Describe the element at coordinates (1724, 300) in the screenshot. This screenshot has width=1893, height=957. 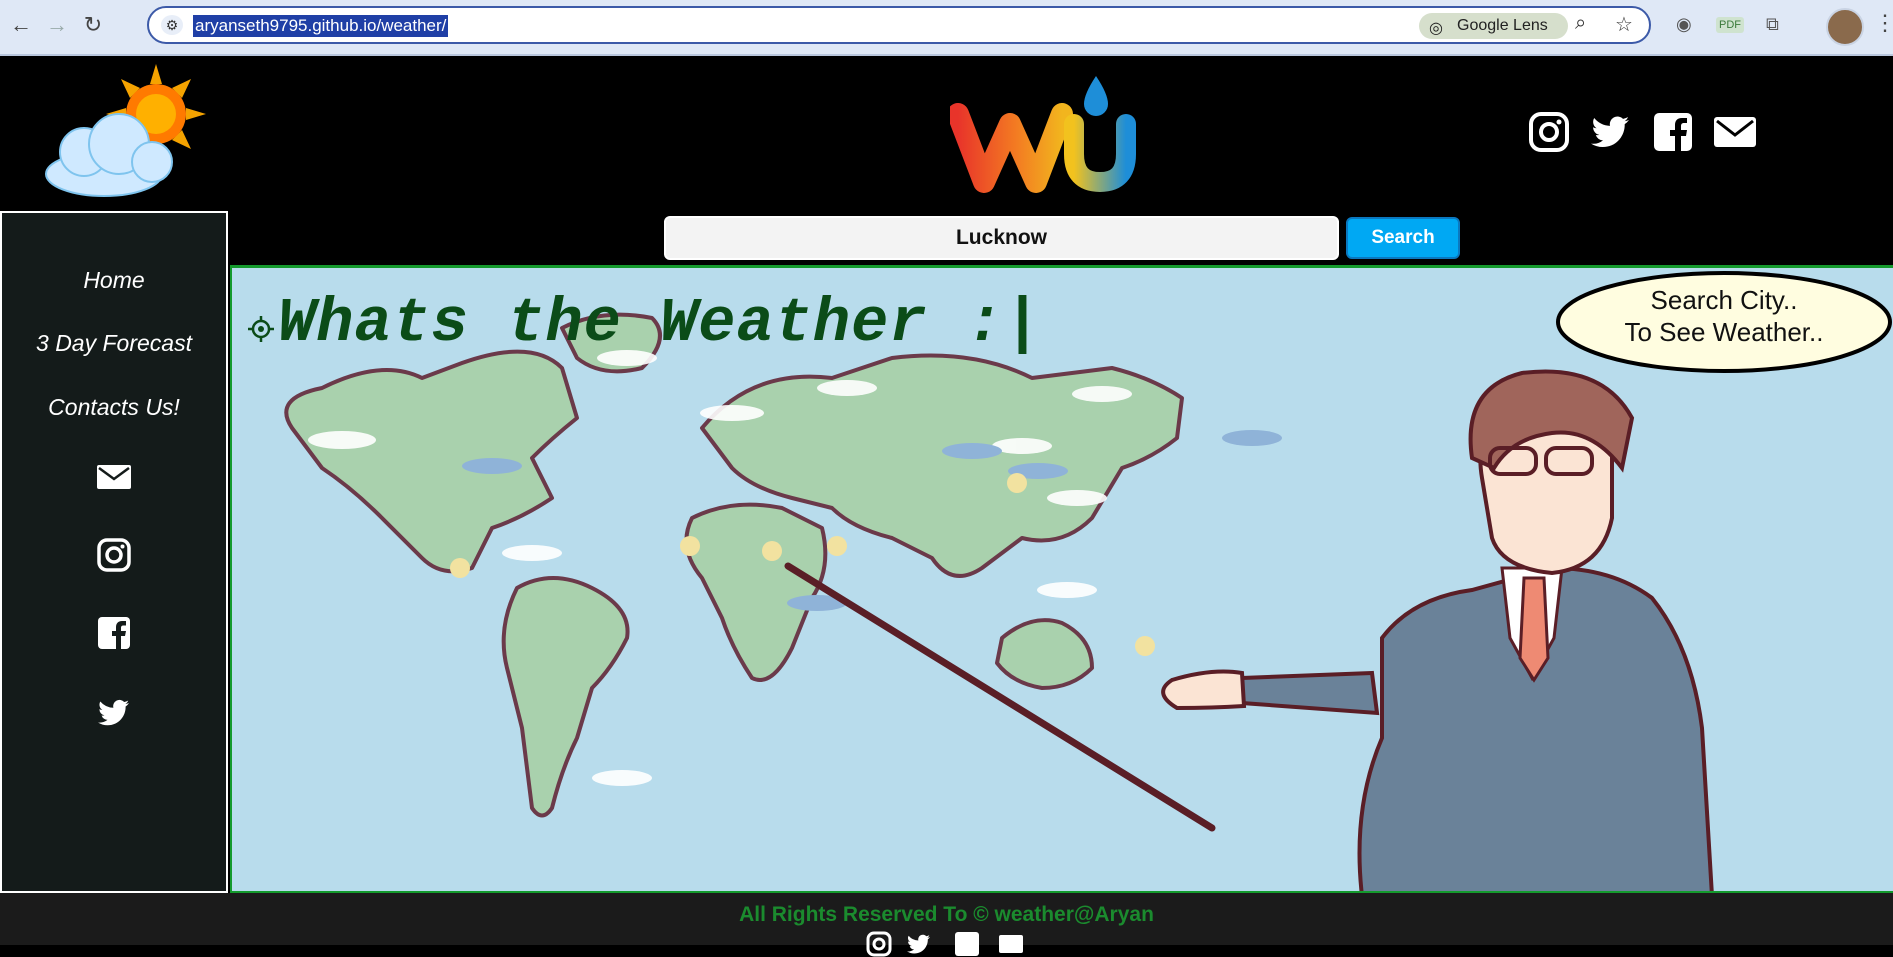
I see `bubble-line-1: Search City..` at that location.